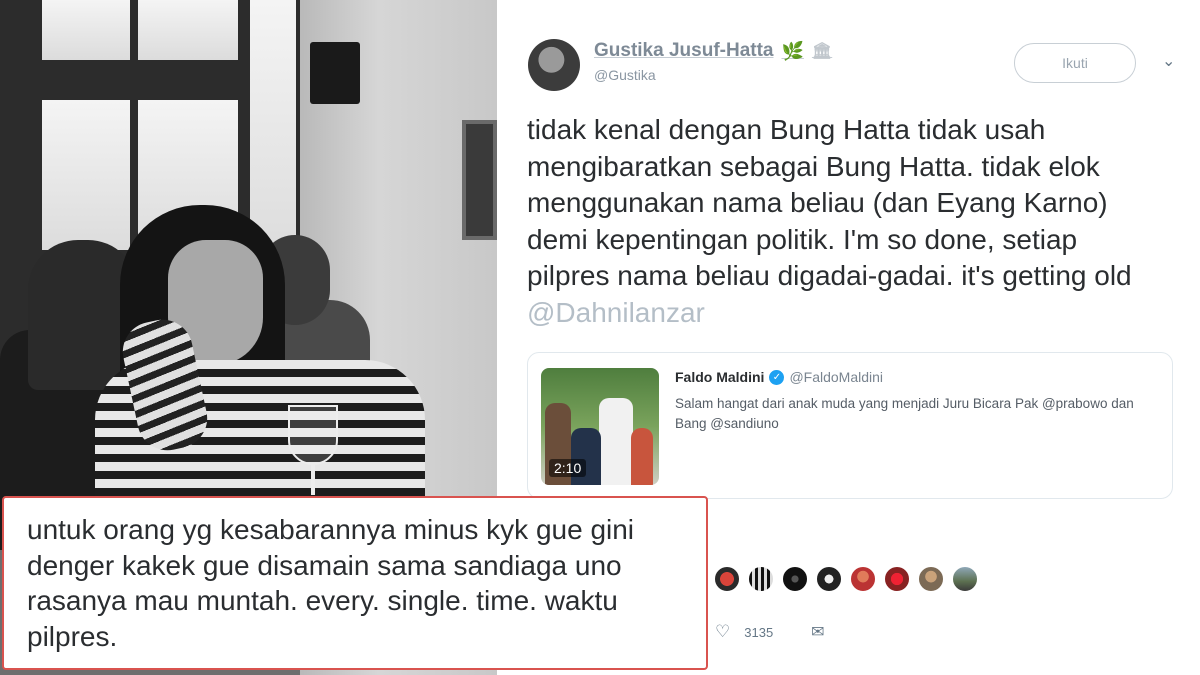 This screenshot has width=1200, height=675. What do you see at coordinates (568, 468) in the screenshot?
I see `video-duration: 2:10` at bounding box center [568, 468].